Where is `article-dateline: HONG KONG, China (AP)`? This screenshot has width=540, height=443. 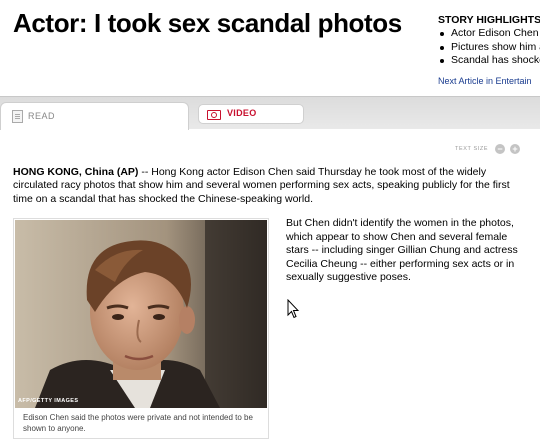 article-dateline: HONG KONG, China (AP) is located at coordinates (76, 172).